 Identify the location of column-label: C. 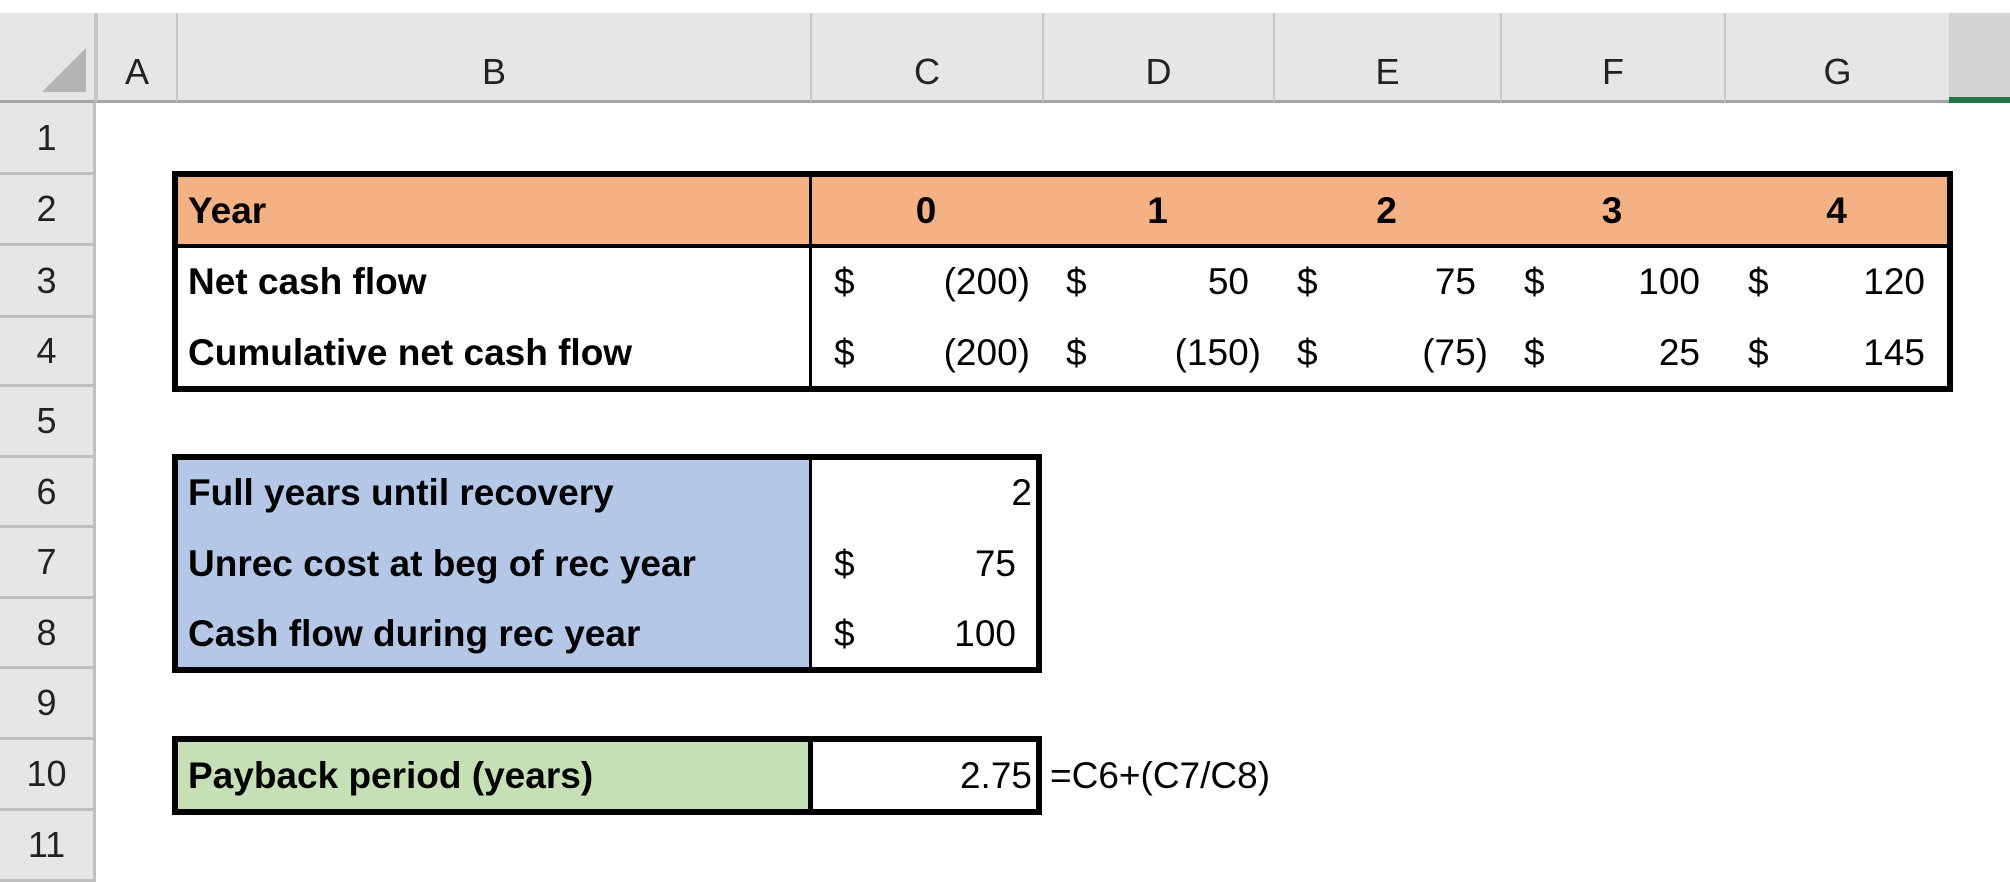
(927, 71).